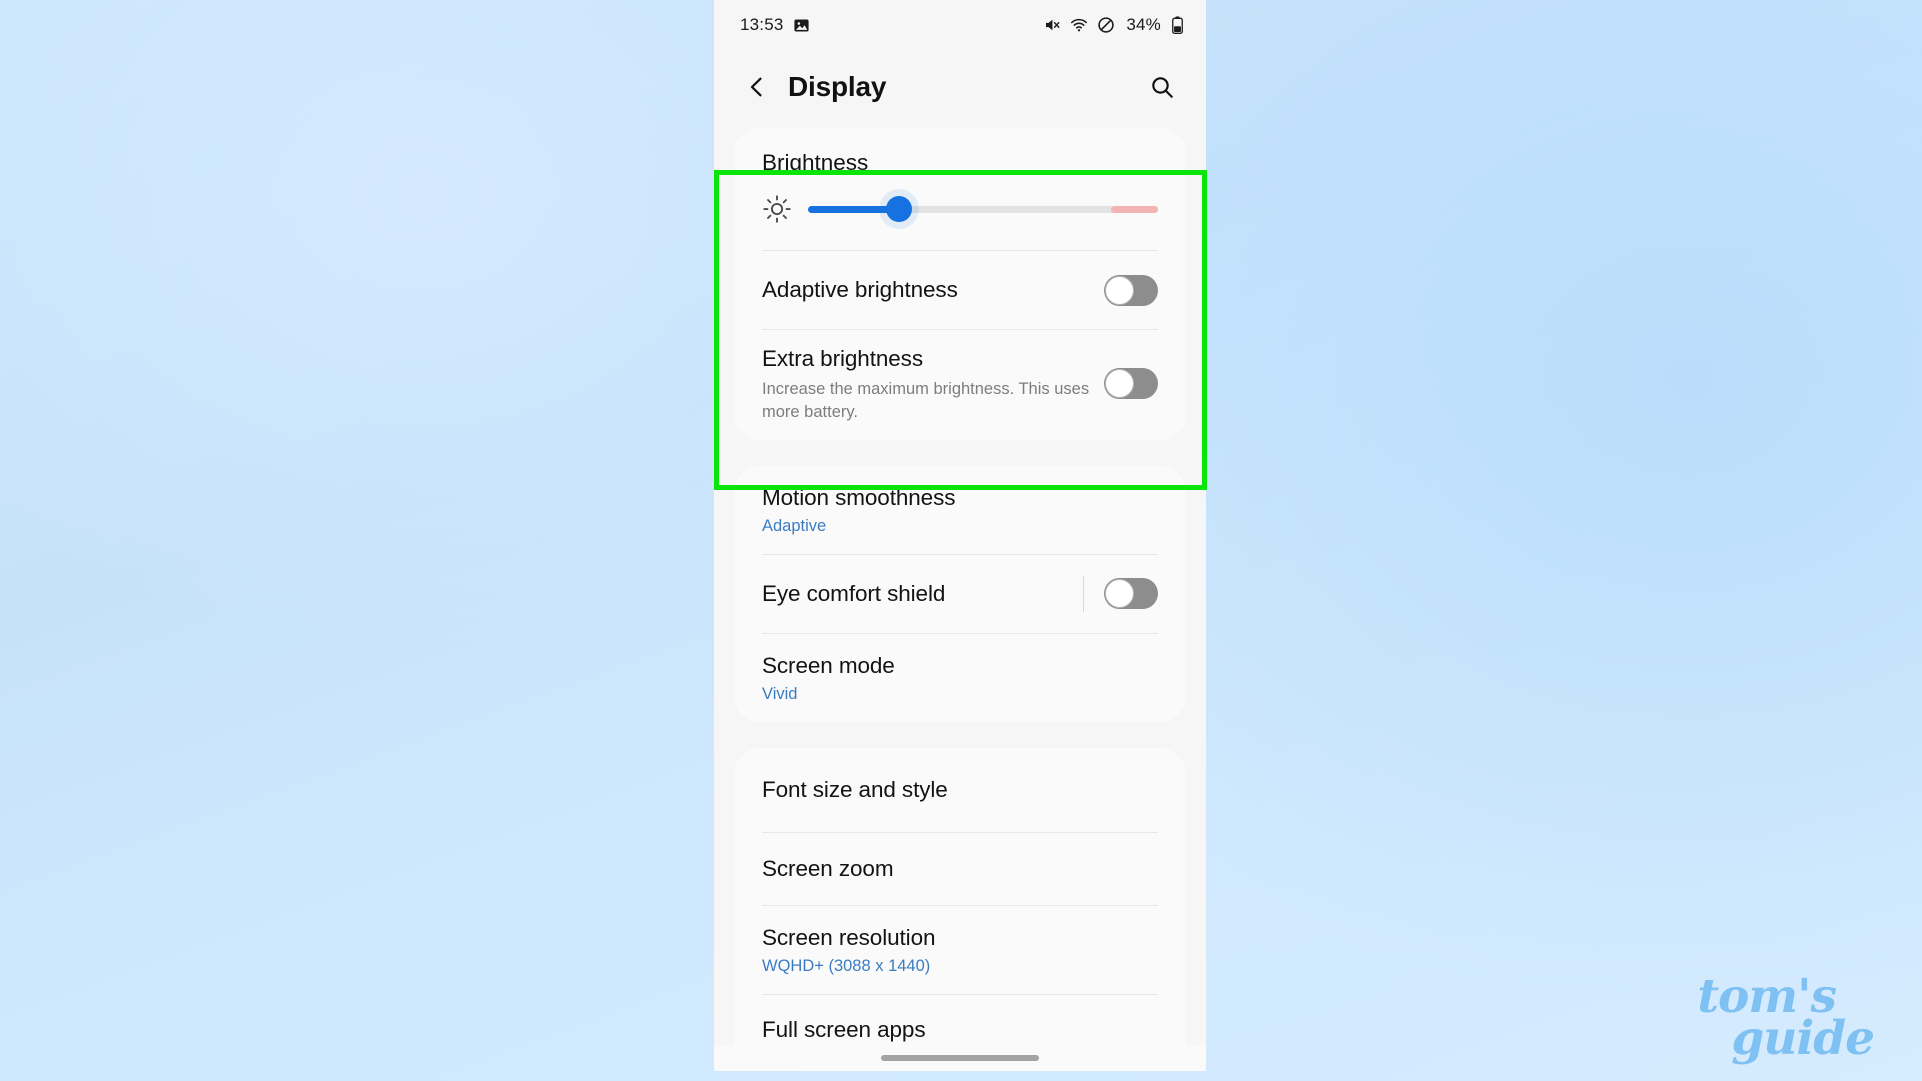  I want to click on extra-brightness-toggle, so click(1131, 384).